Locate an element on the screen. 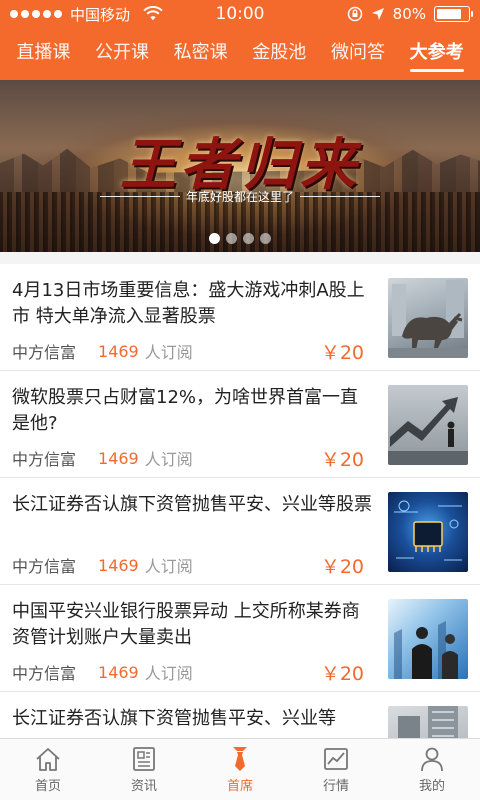  tab-open-class: 公开课 is located at coordinates (122, 54).